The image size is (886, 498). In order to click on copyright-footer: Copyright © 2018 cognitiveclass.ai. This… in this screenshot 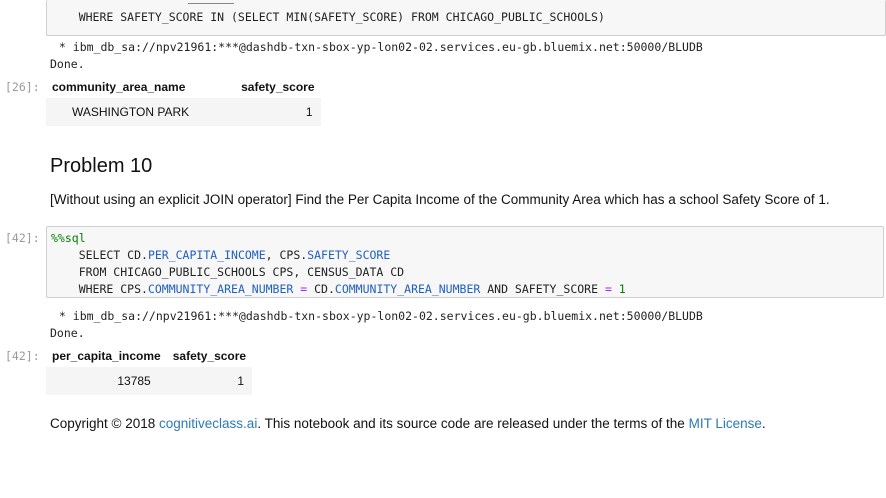, I will do `click(408, 423)`.